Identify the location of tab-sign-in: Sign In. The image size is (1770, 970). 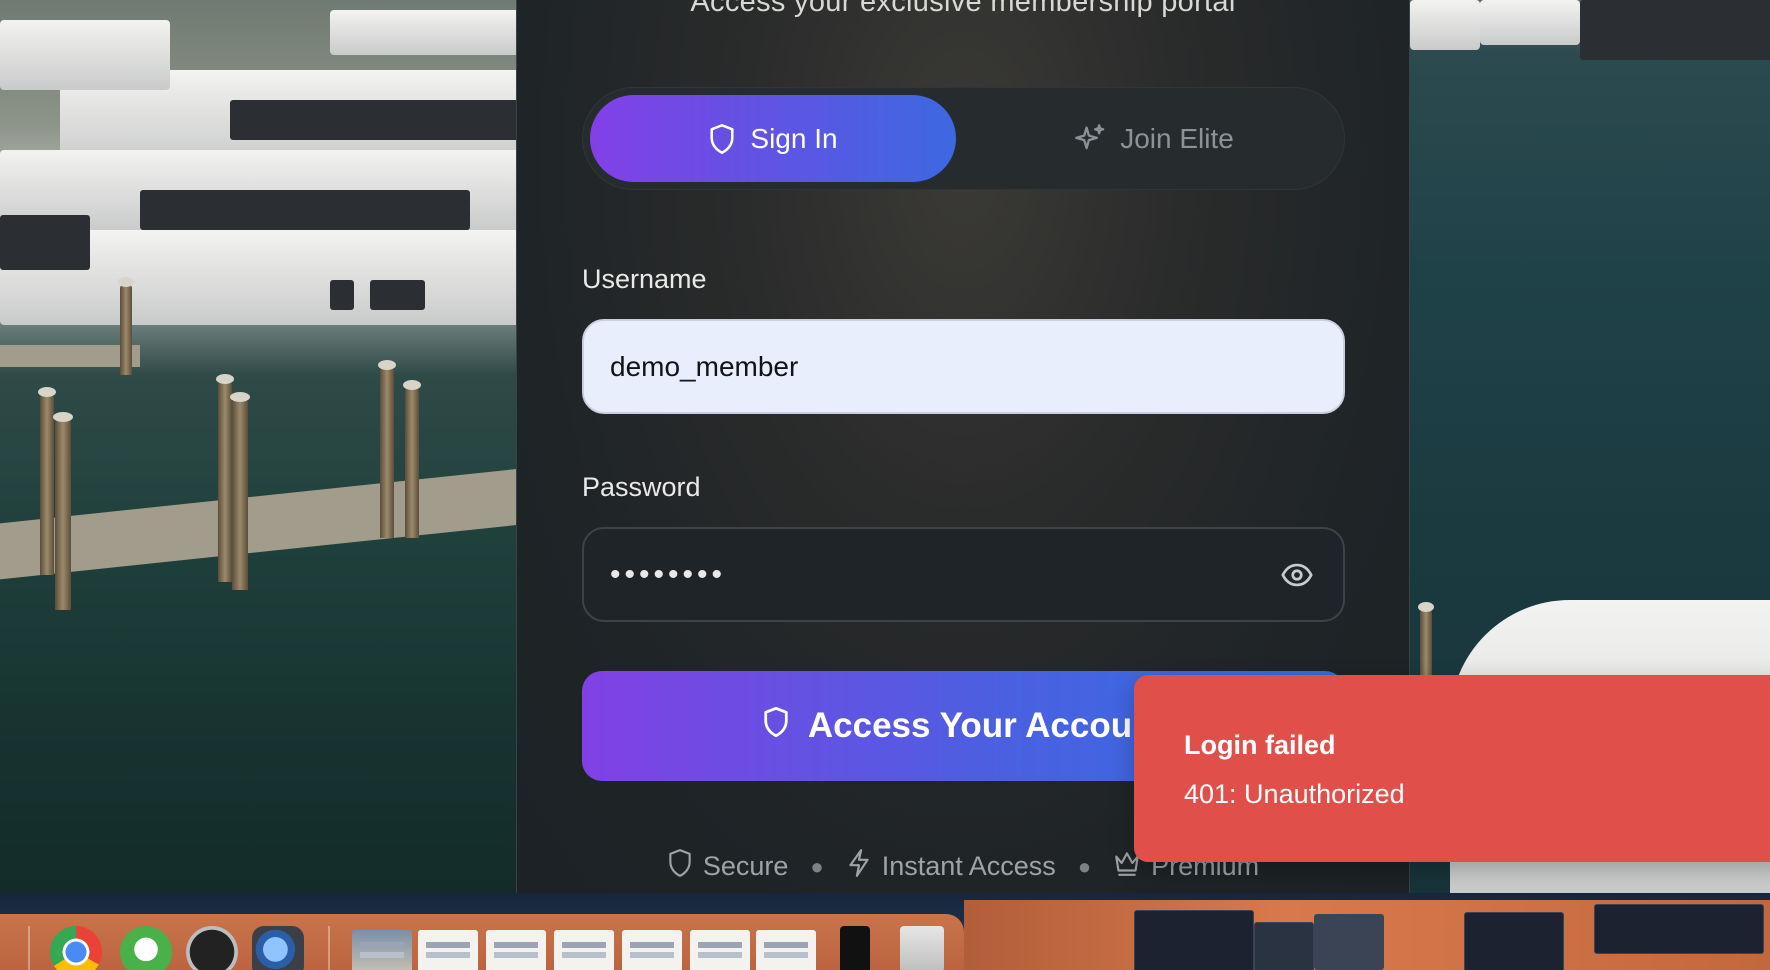
(773, 138).